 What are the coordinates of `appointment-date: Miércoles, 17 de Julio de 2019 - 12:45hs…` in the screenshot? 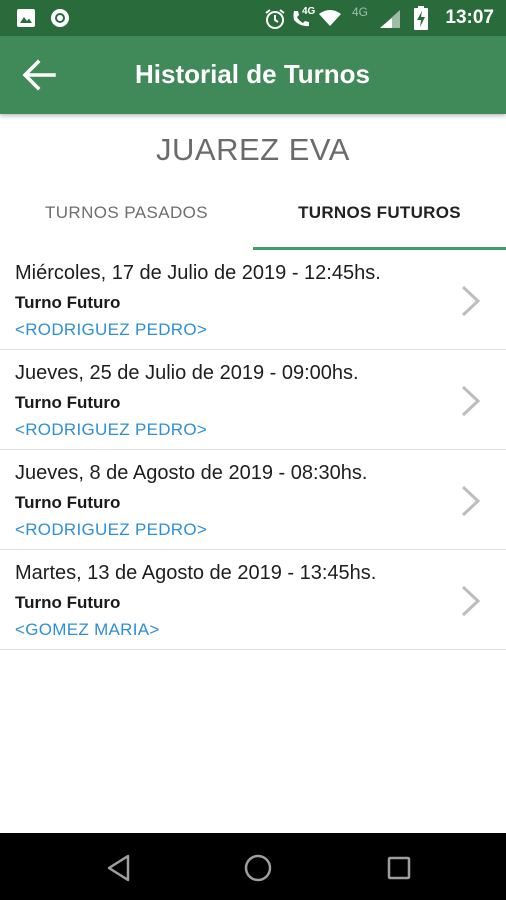 It's located at (198, 273).